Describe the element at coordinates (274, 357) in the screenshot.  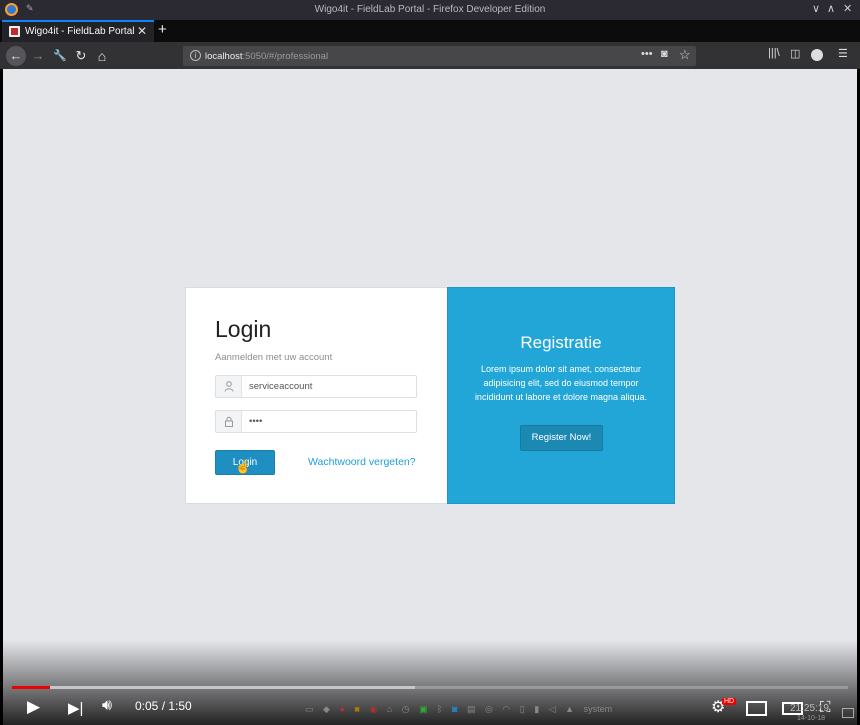
I see `login-subtitle: Aanmelden met uw account` at that location.